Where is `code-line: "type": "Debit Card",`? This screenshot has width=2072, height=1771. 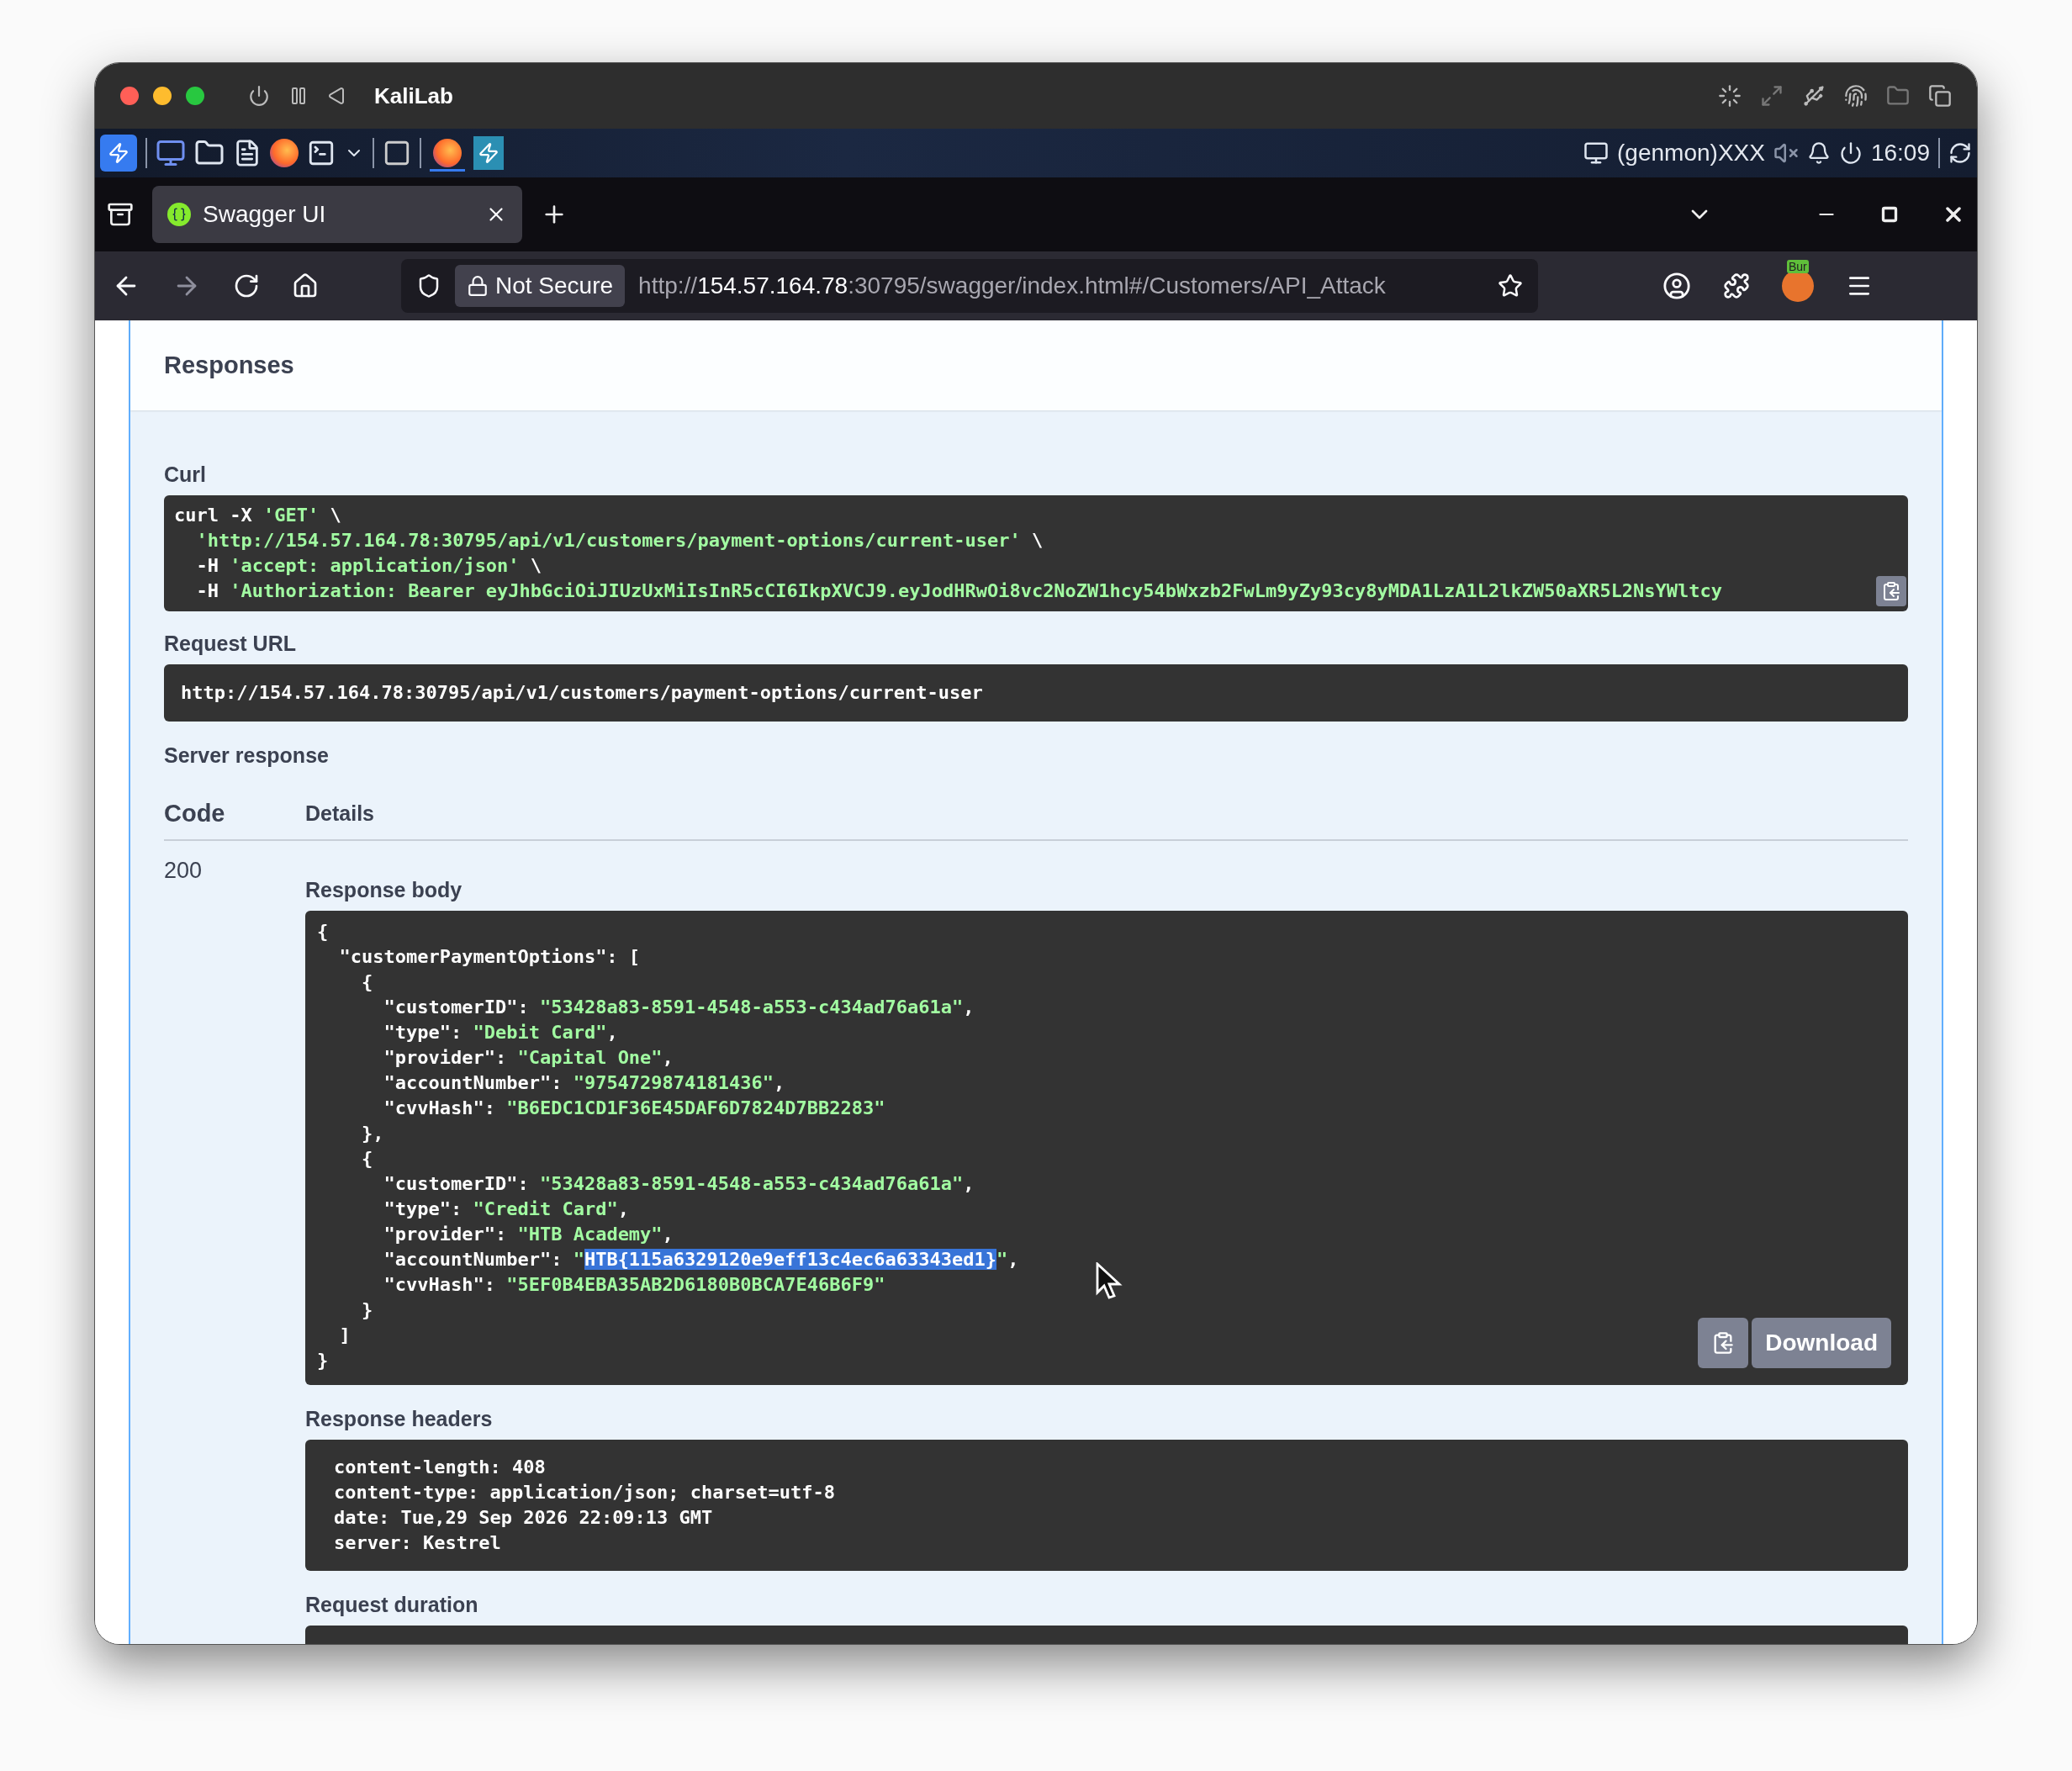
code-line: "type": "Debit Card", is located at coordinates (501, 1032).